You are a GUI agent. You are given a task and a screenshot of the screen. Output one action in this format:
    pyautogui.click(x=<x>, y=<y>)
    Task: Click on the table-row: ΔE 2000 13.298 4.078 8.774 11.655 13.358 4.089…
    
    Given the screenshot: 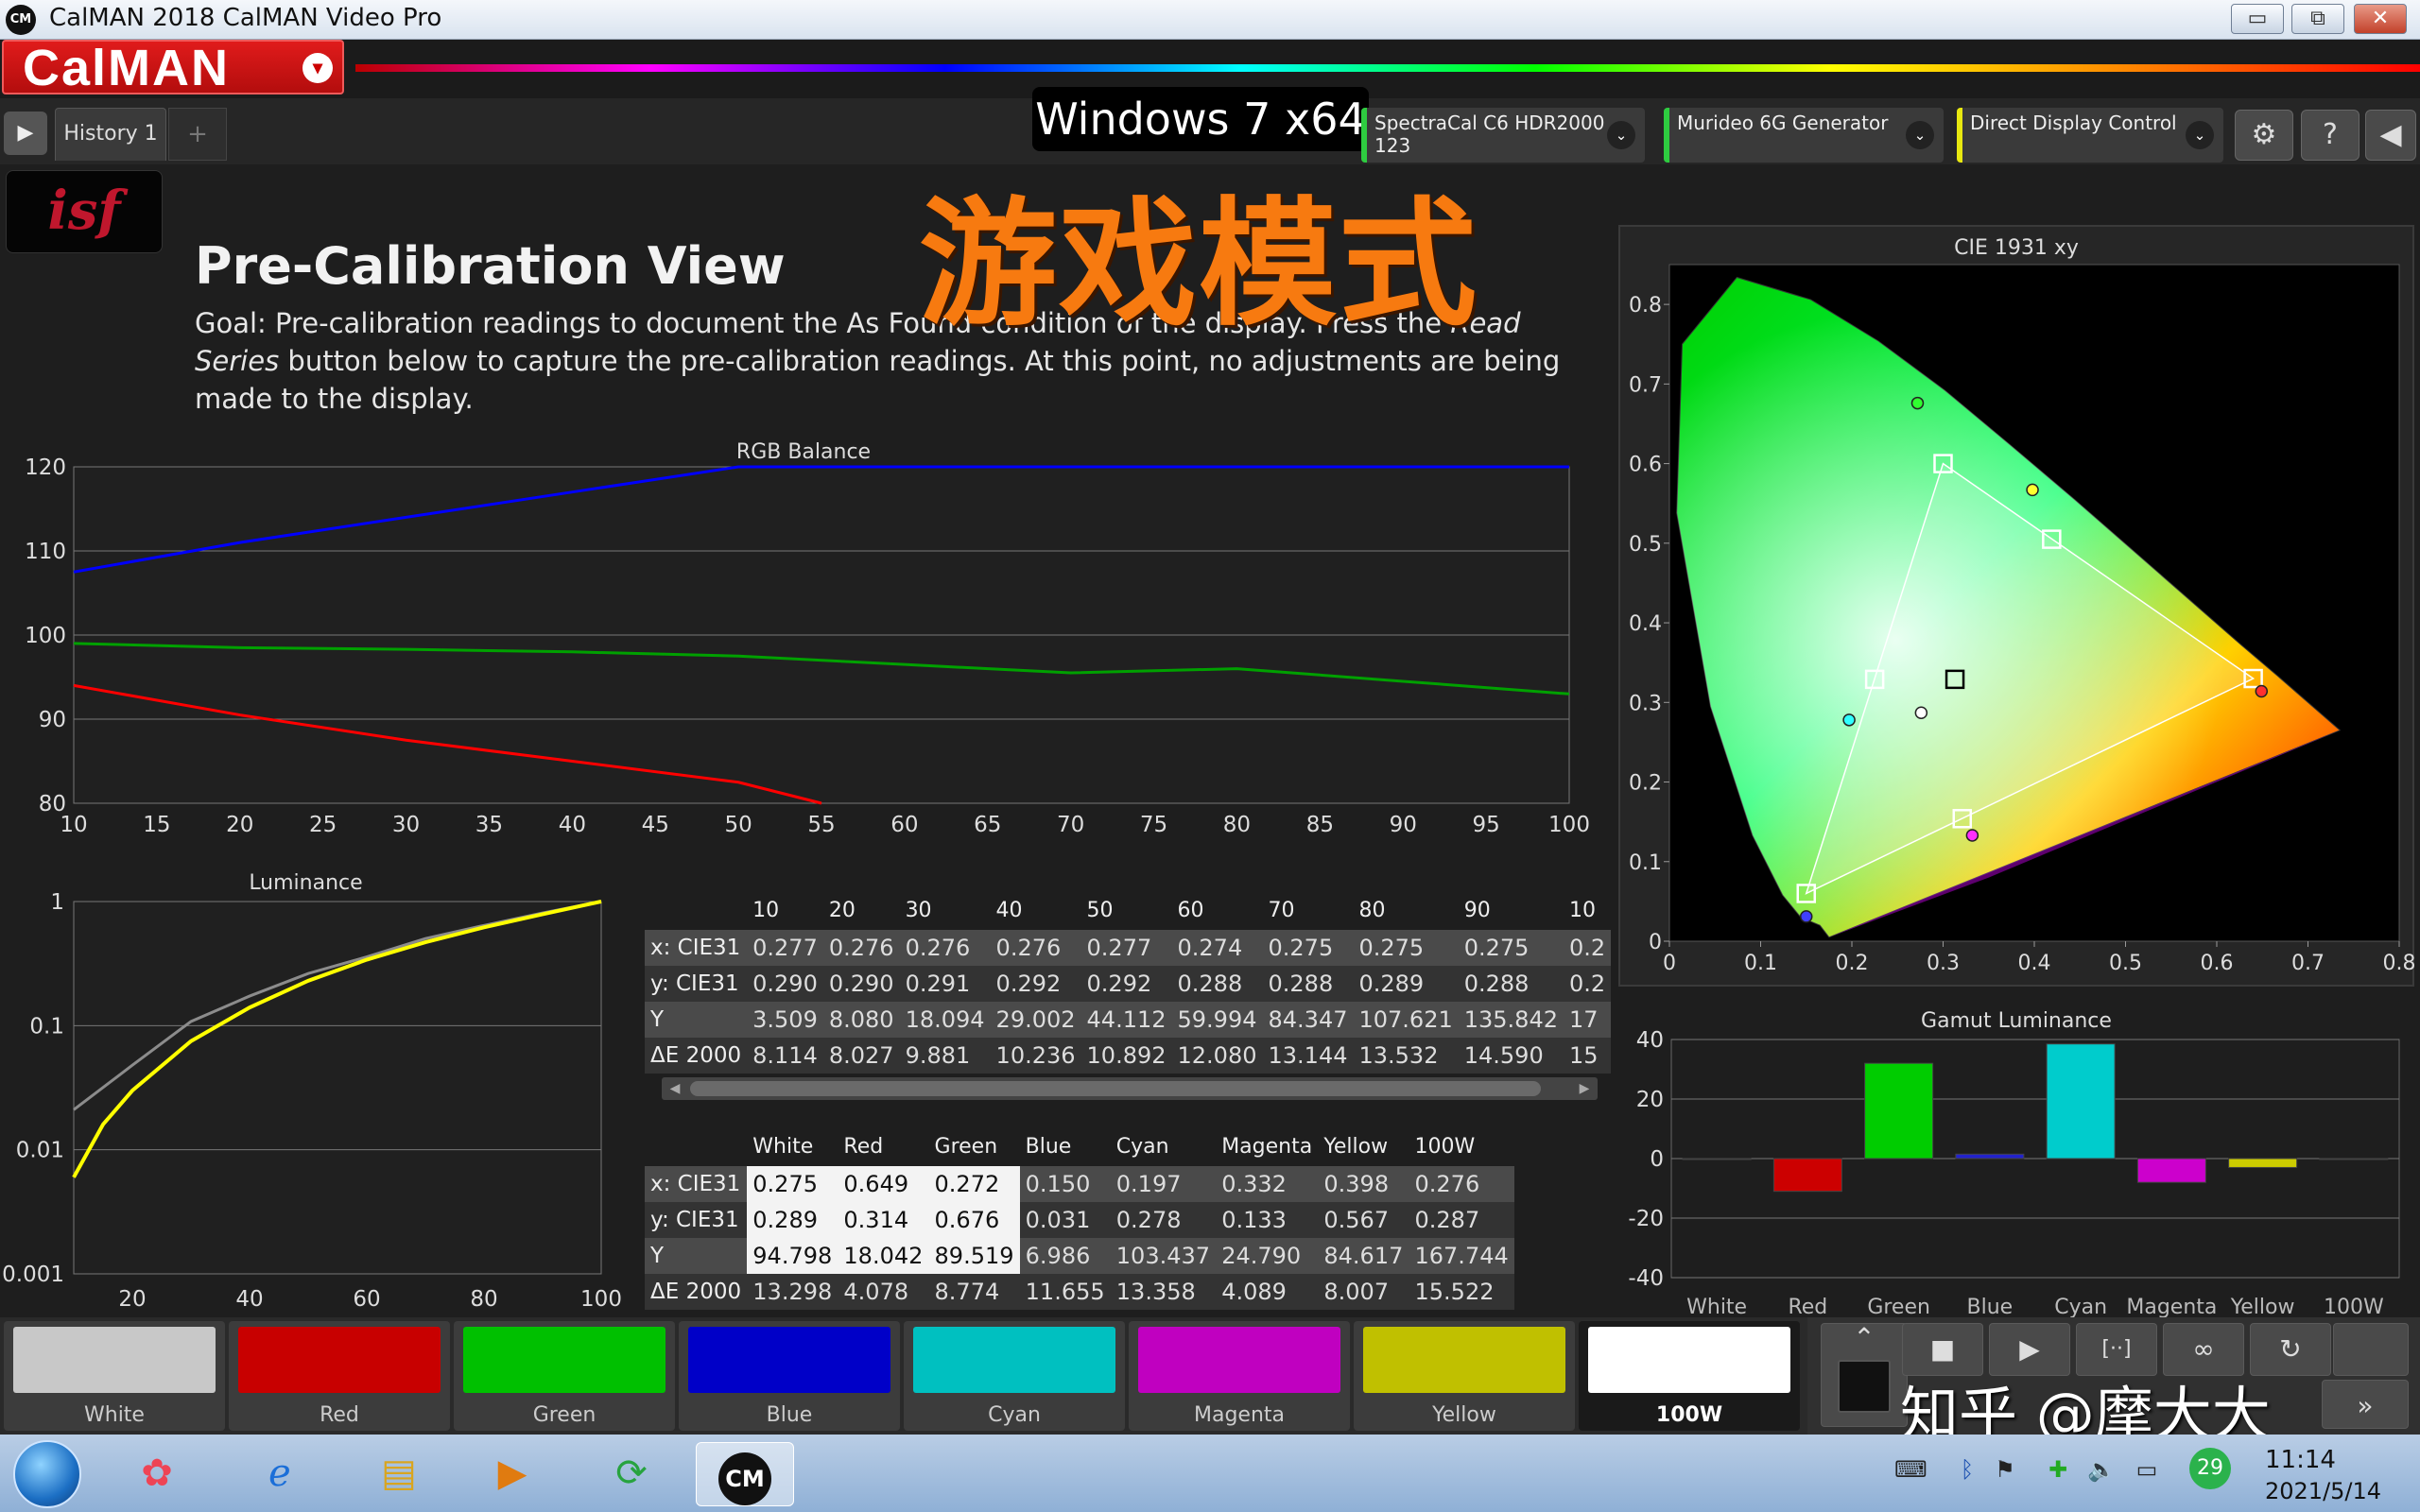 What is the action you would take?
    pyautogui.click(x=1079, y=1292)
    